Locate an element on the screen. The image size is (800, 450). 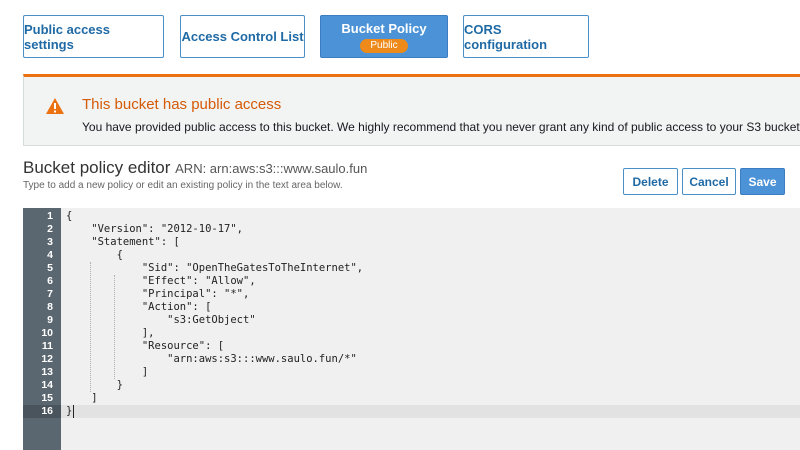
code-line: 16} is located at coordinates (411, 411).